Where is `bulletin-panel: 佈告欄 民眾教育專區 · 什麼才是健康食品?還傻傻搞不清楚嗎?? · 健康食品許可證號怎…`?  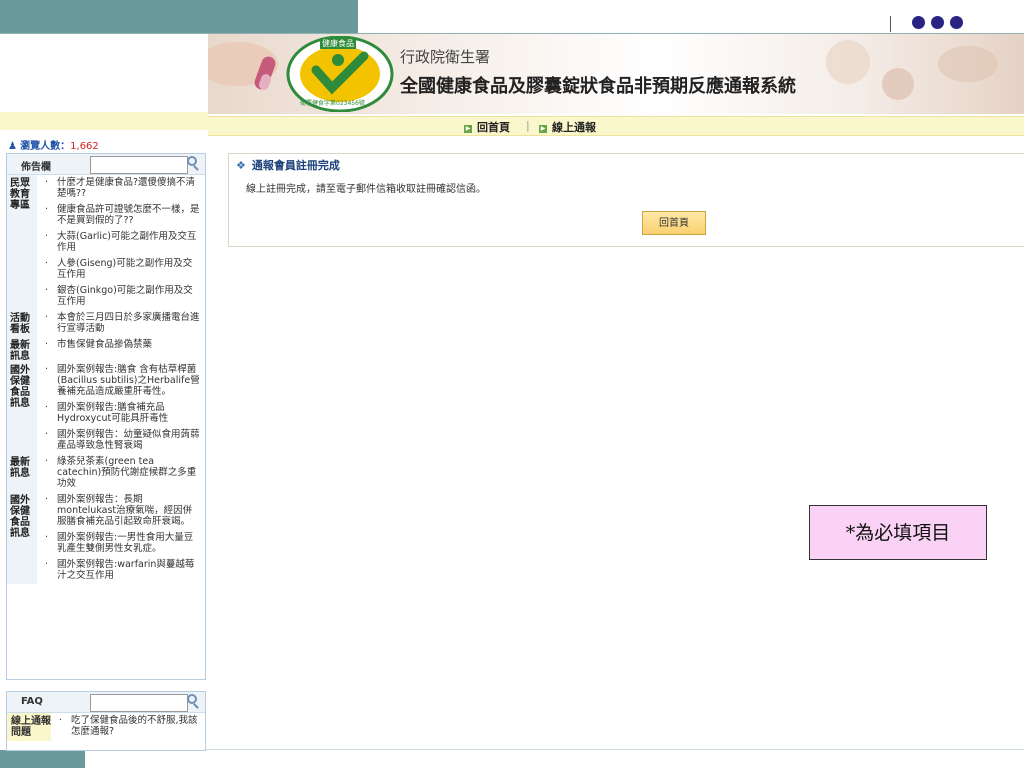 bulletin-panel: 佈告欄 民眾教育專區 · 什麼才是健康食品?還傻傻搞不清楚嗎?? · 健康食品許可證號怎… is located at coordinates (106, 416).